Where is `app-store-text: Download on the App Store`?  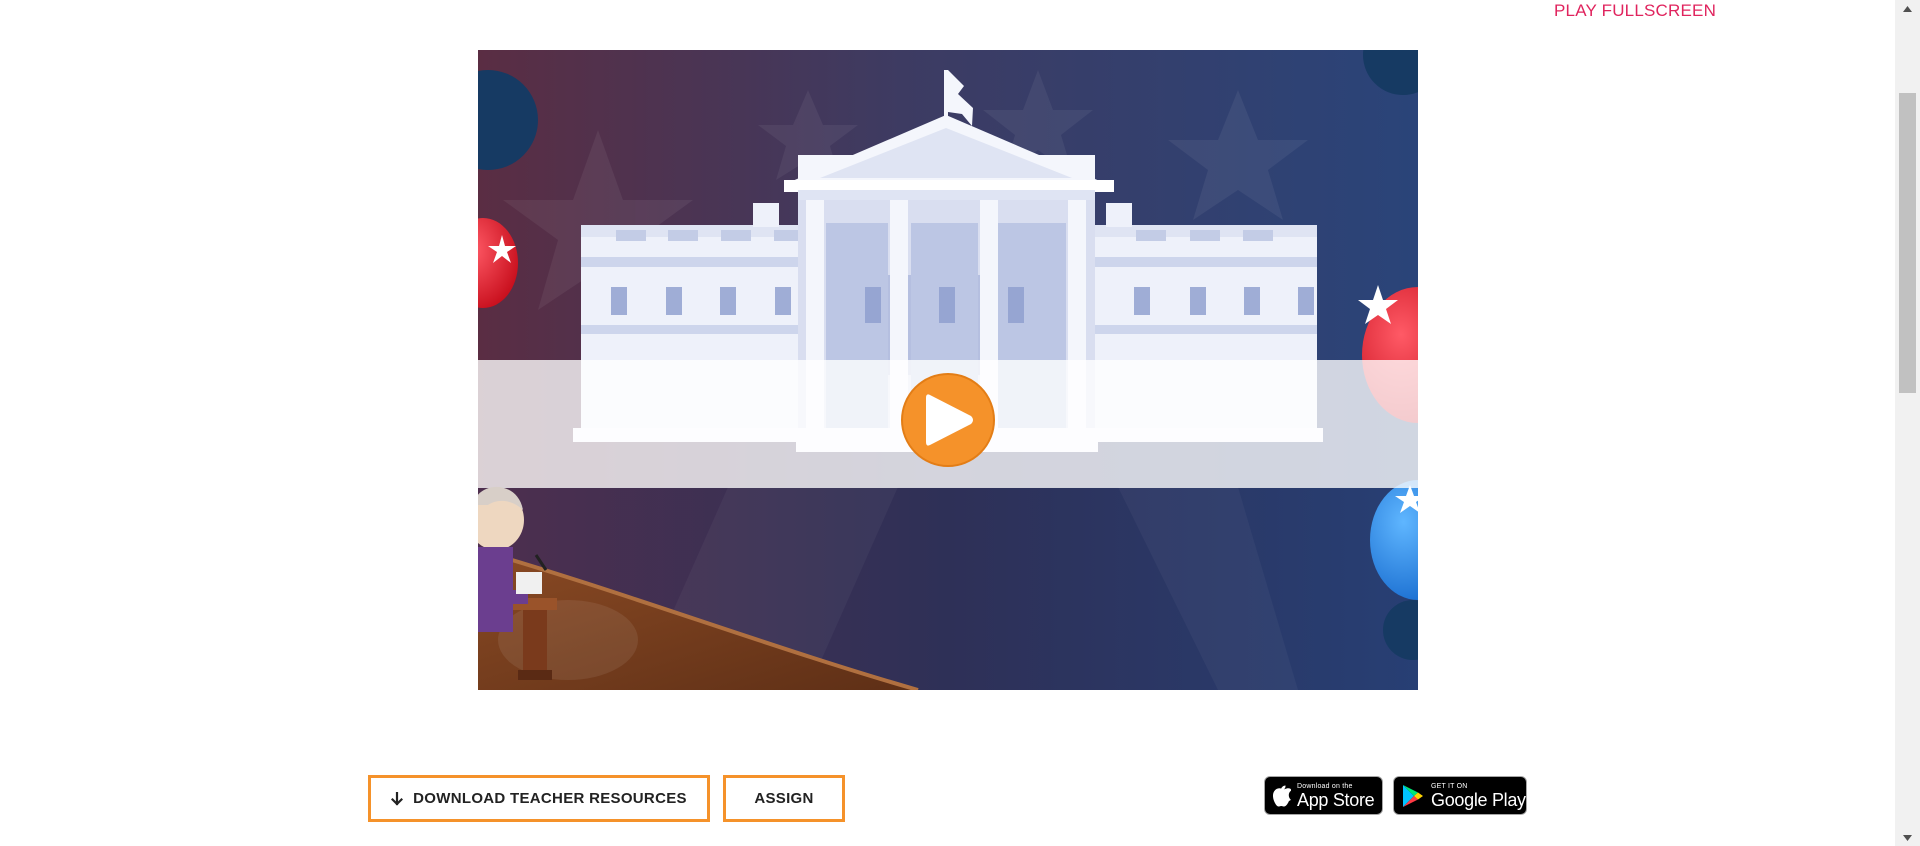 app-store-text: Download on the App Store is located at coordinates (1336, 796).